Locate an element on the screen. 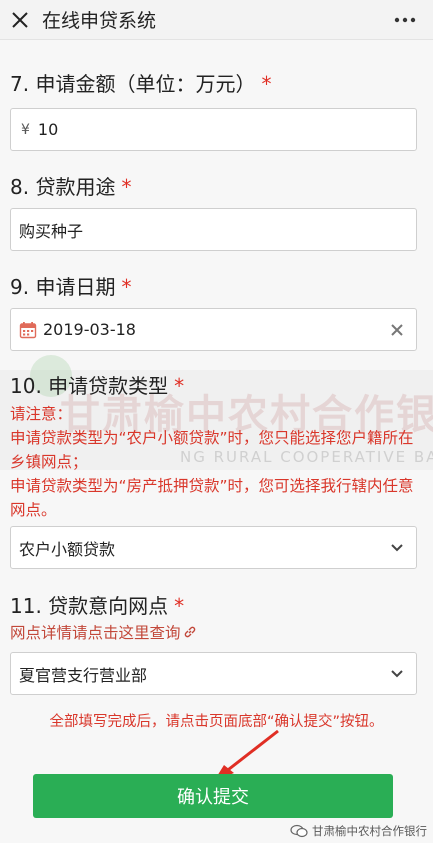 The height and width of the screenshot is (843, 433). loan-type-value: 农户小额贷款 is located at coordinates (67, 549).